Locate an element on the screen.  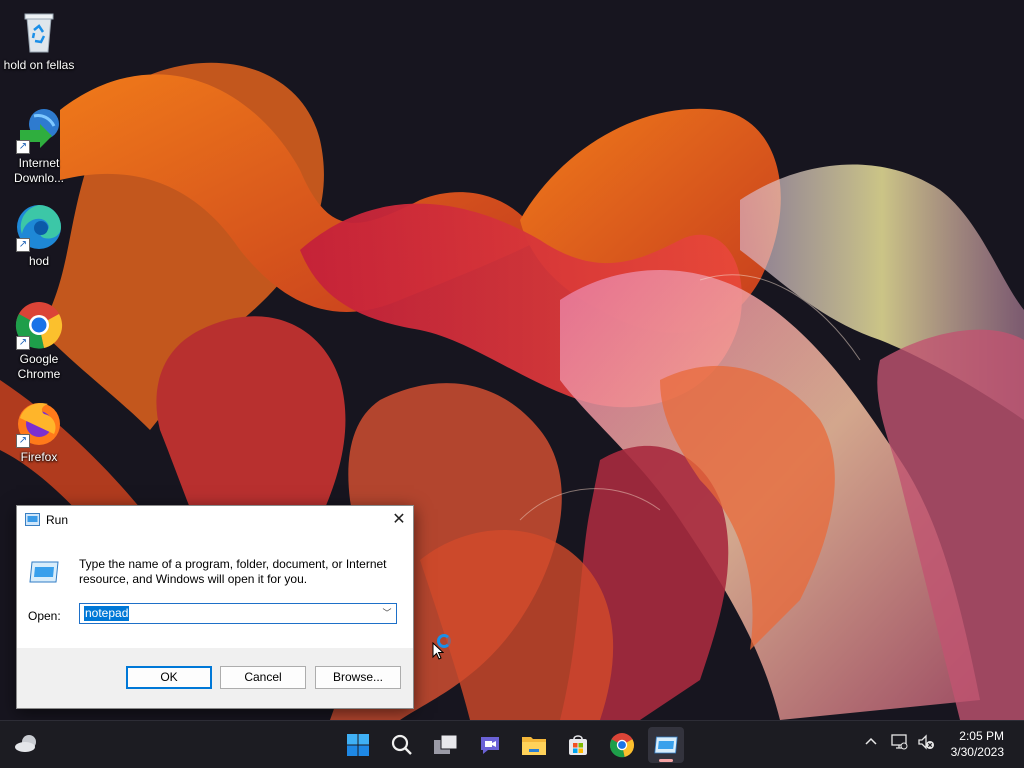
volume-muted-icon is located at coordinates (926, 744).